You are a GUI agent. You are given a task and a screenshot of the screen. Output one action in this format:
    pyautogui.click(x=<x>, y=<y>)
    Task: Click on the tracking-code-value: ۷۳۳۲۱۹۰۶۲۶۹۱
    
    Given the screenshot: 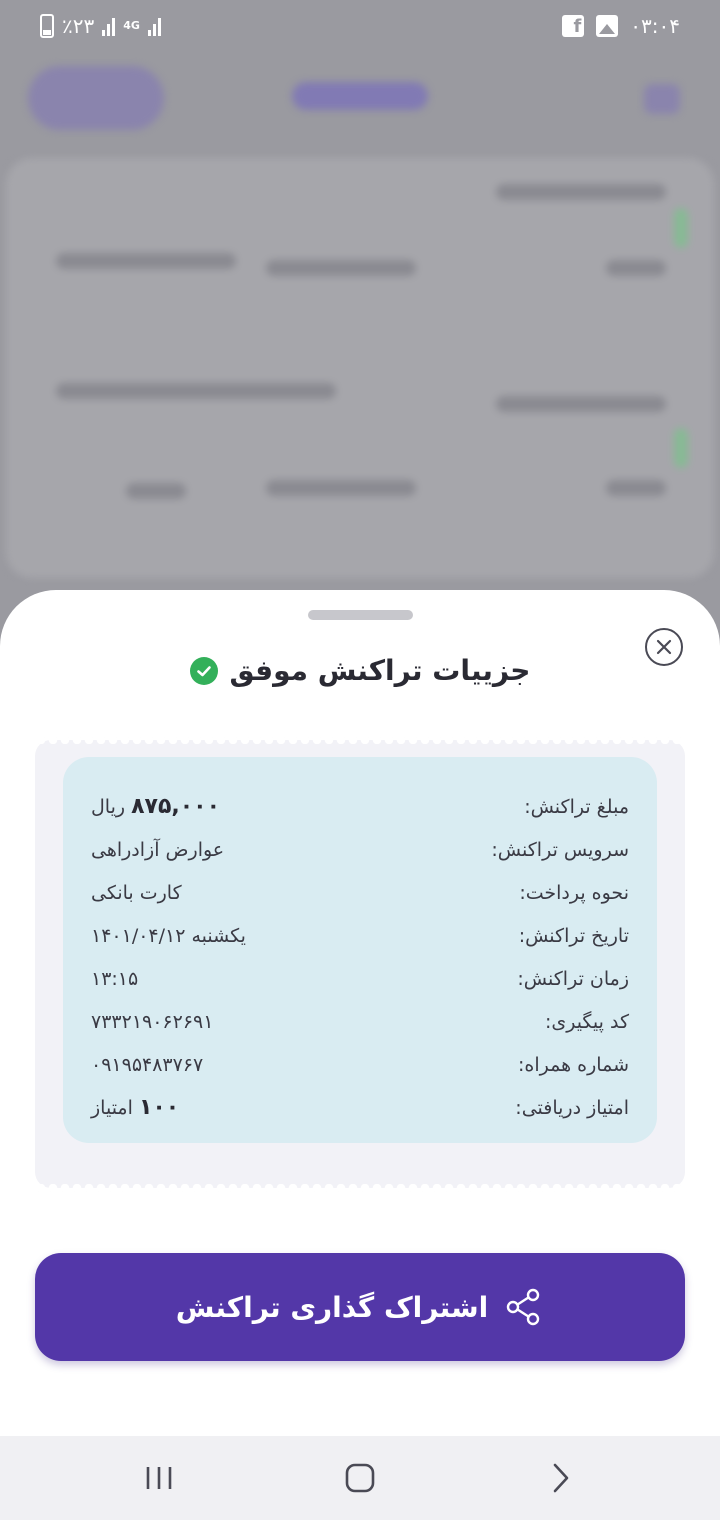 What is the action you would take?
    pyautogui.click(x=152, y=1021)
    